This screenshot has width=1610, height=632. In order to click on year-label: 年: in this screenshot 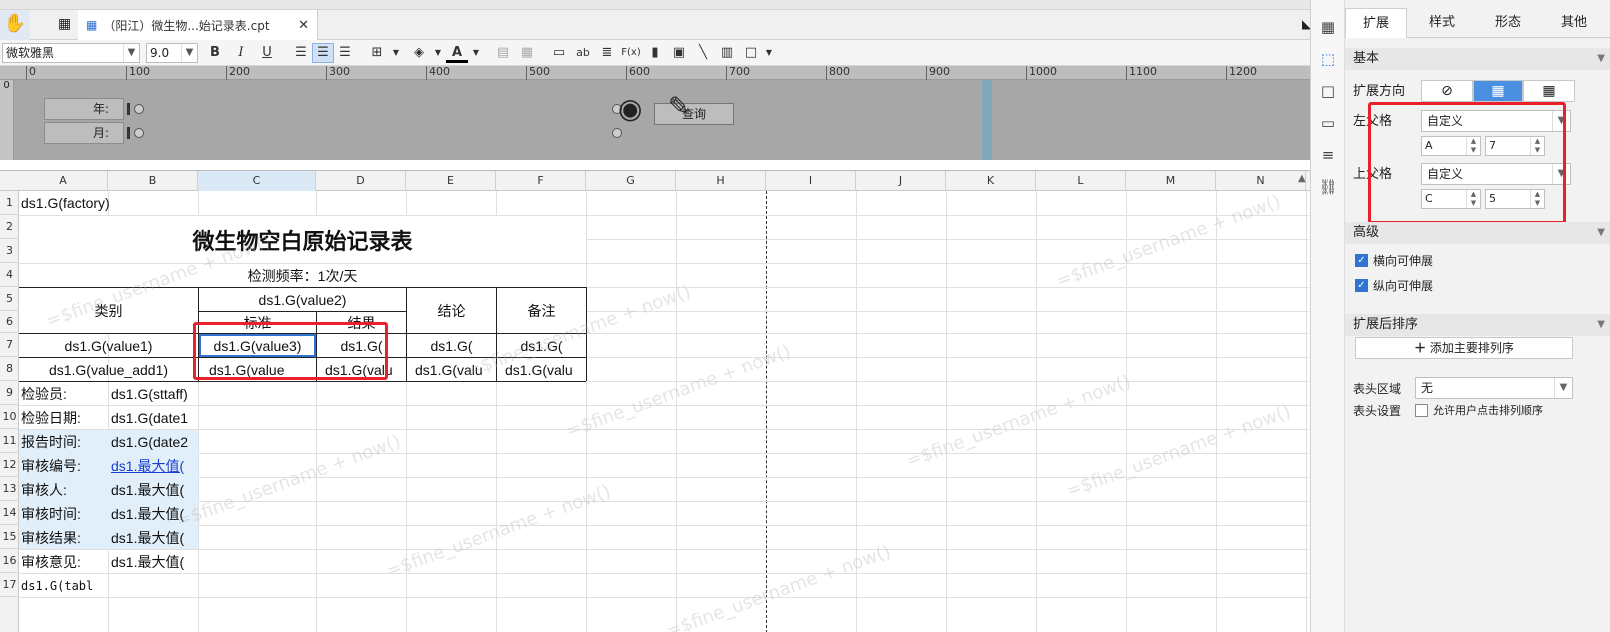, I will do `click(84, 109)`.